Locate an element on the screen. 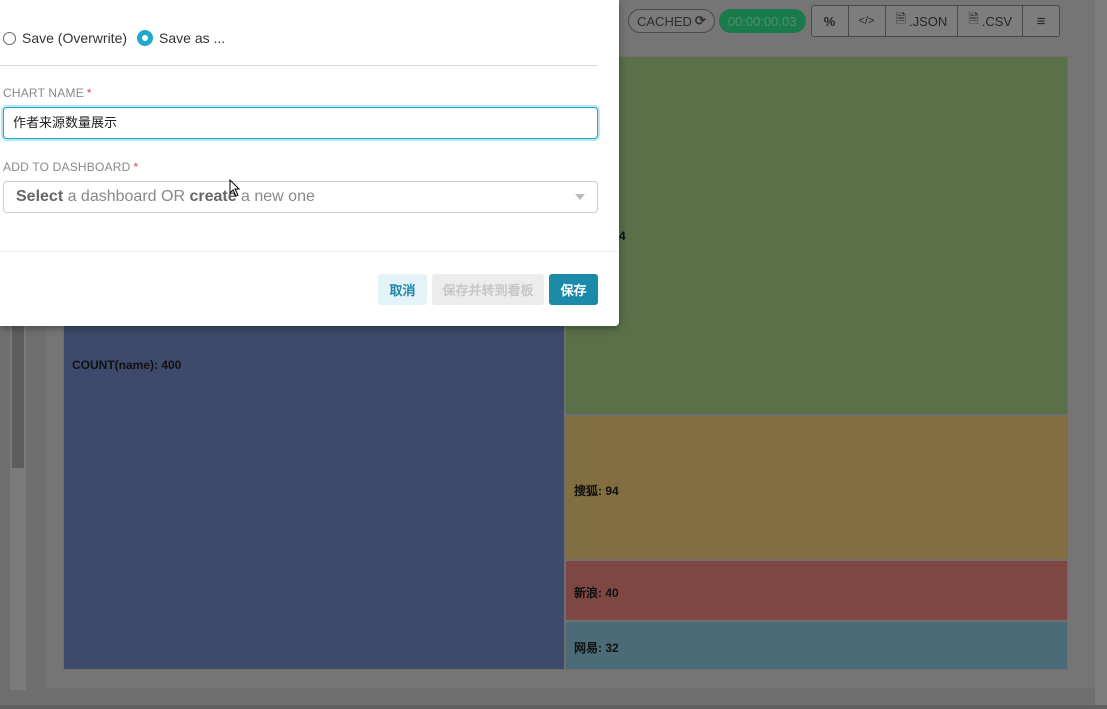 The width and height of the screenshot is (1107, 709). refresh-icon: ⟳ is located at coordinates (700, 21).